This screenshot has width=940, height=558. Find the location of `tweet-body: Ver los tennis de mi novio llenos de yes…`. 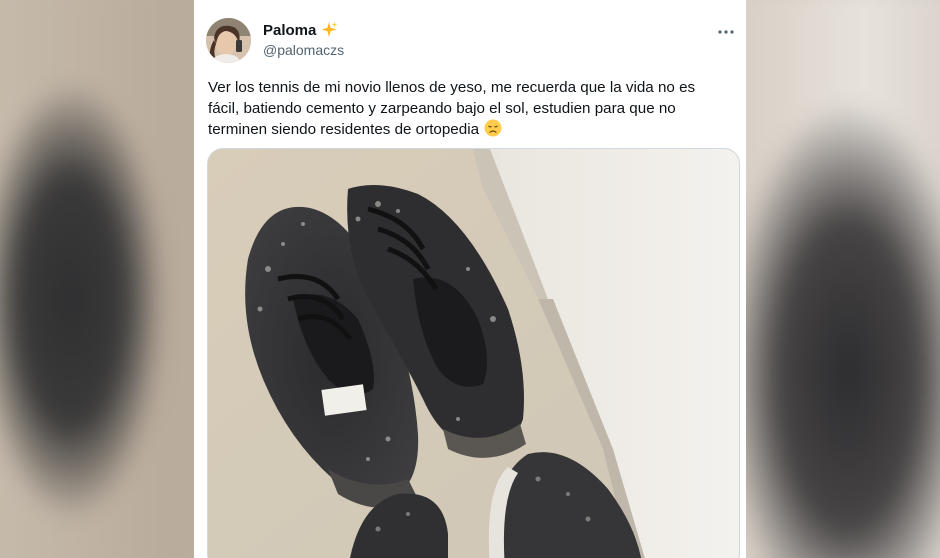

tweet-body: Ver los tennis de mi novio llenos de yes… is located at coordinates (452, 108).